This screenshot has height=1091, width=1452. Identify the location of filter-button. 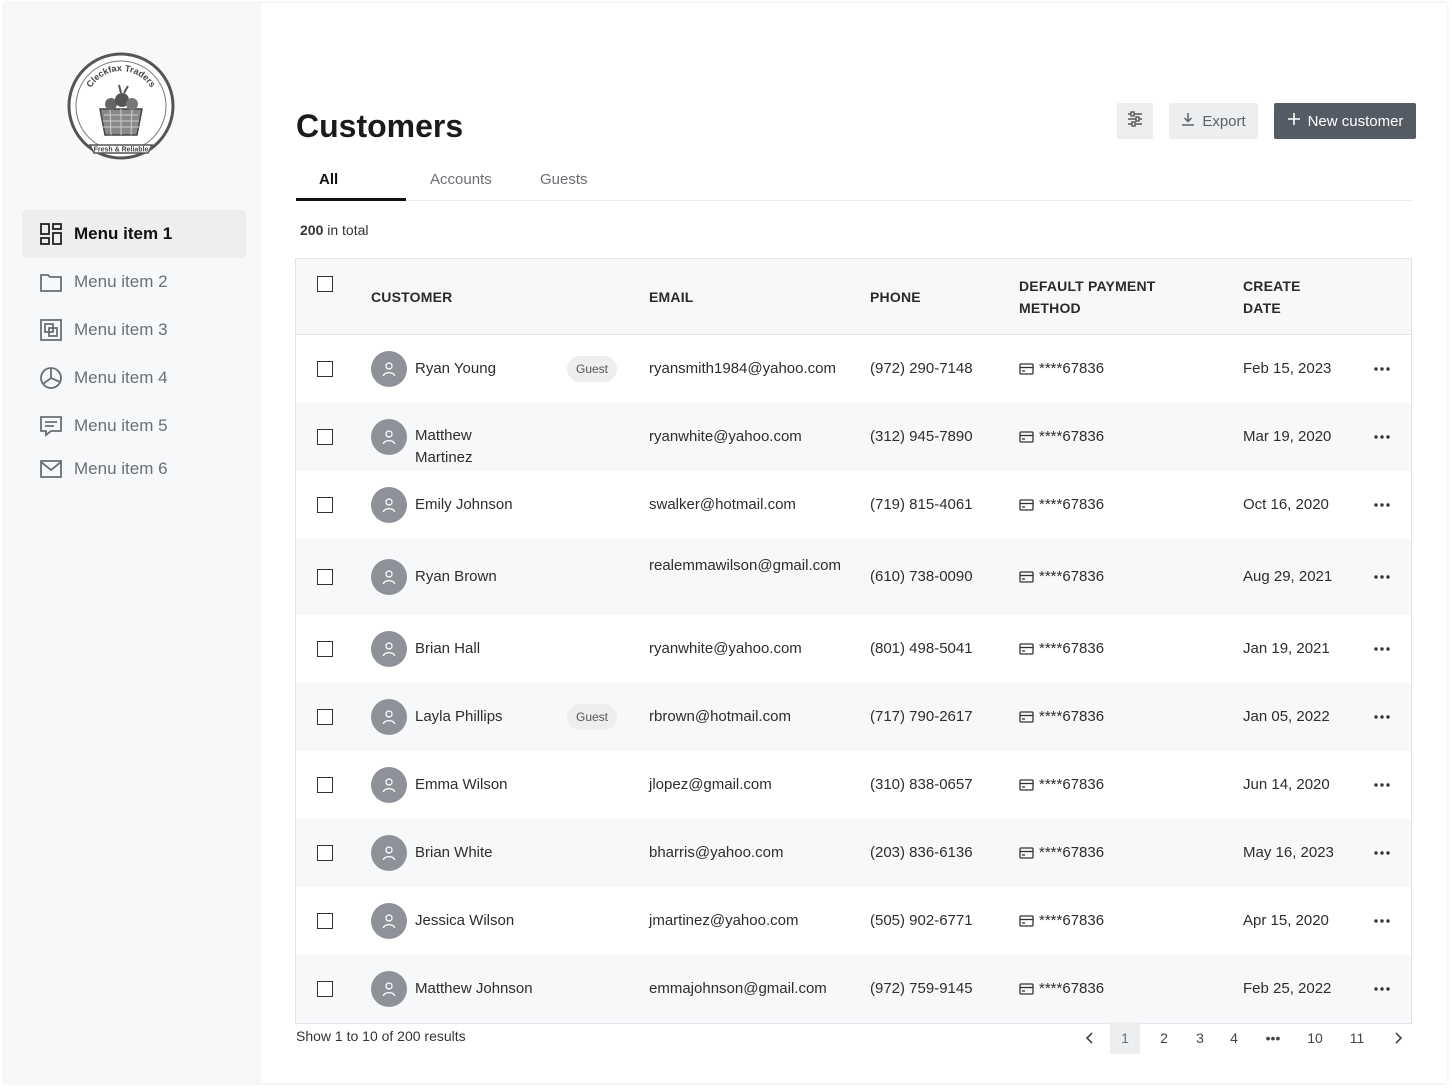
(1135, 121).